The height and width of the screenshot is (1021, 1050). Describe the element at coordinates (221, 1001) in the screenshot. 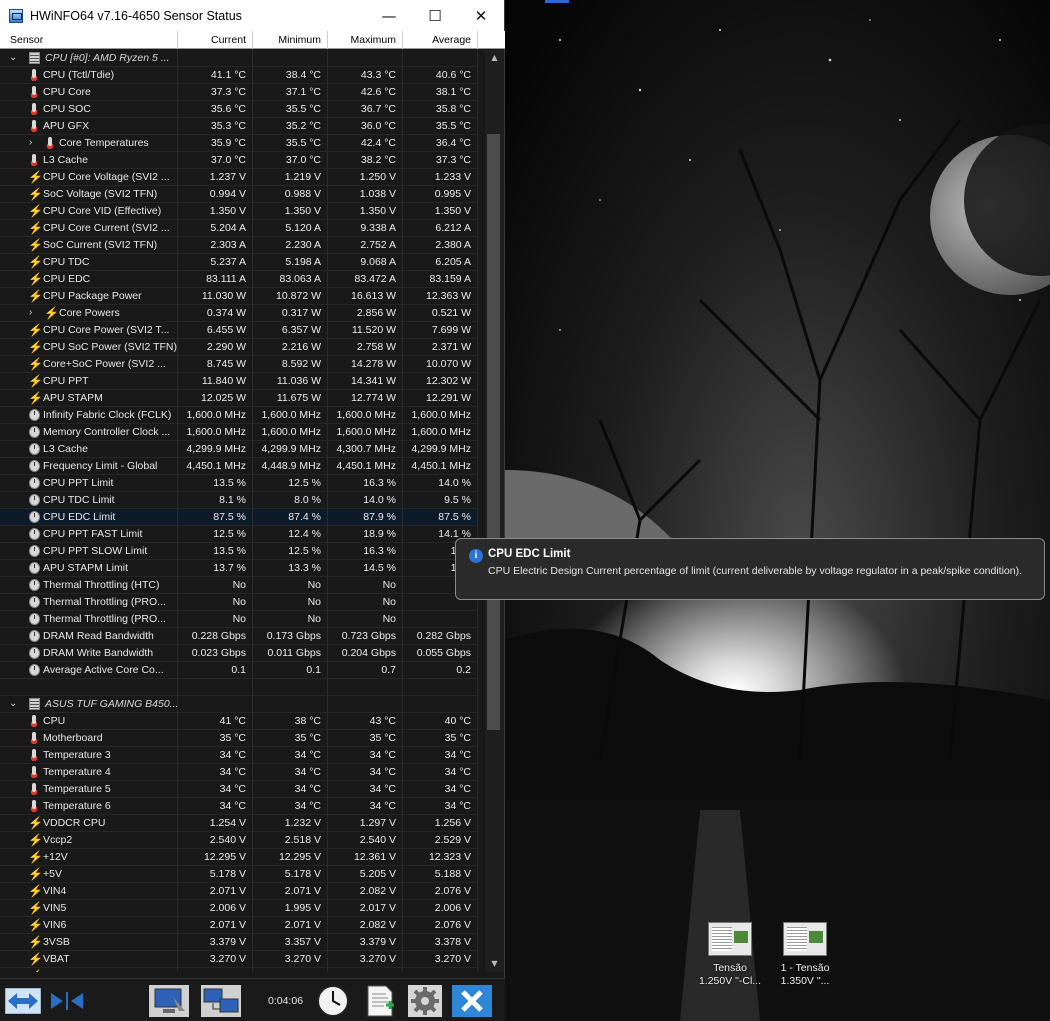

I see `network-button` at that location.